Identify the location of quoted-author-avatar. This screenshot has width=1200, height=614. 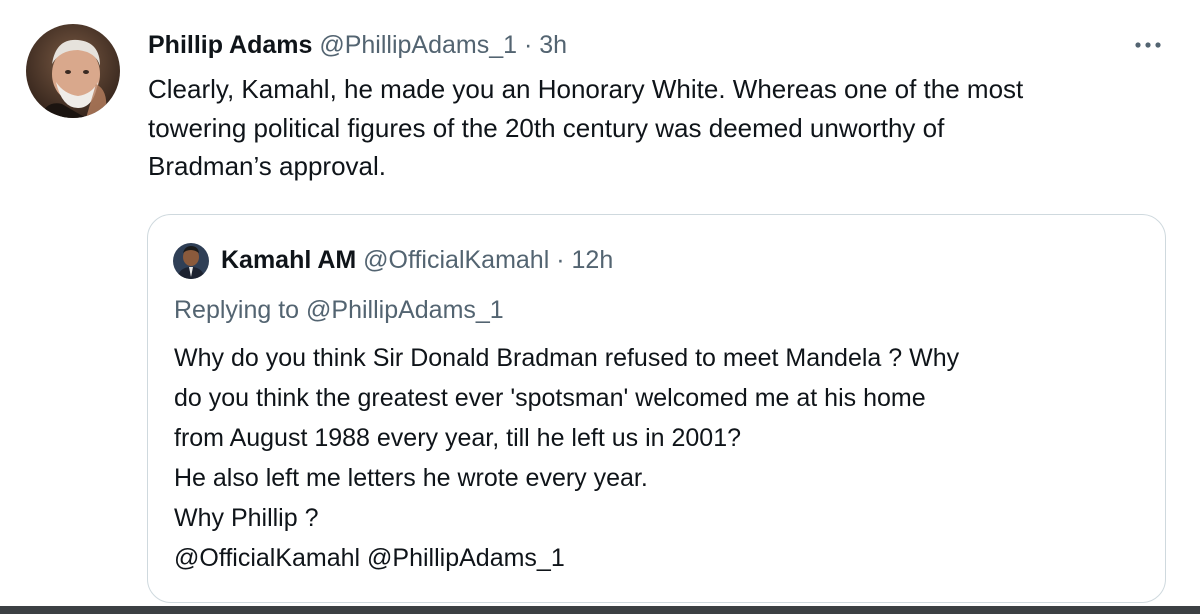
(191, 261).